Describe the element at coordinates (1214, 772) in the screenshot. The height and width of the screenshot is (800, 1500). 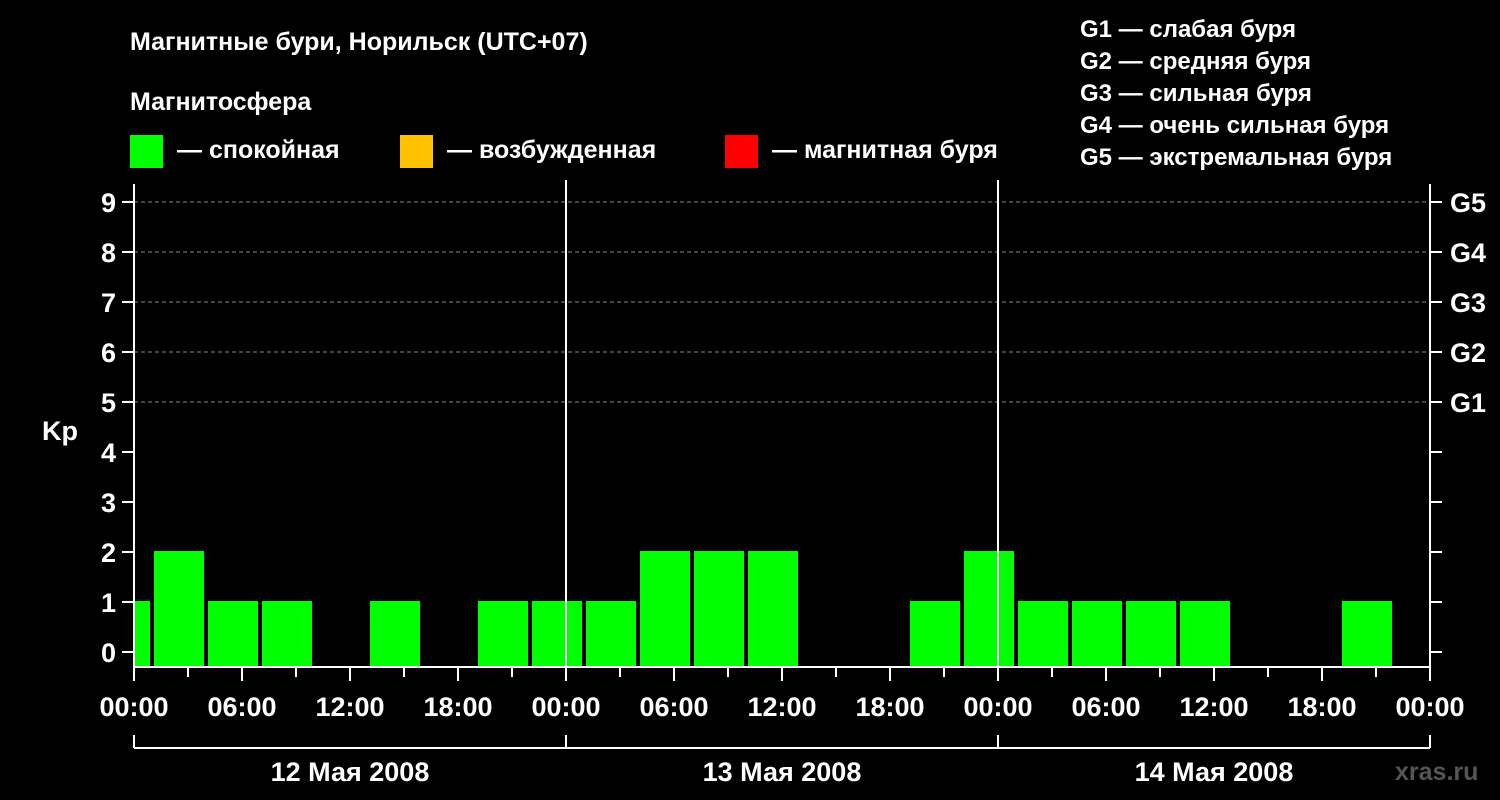
I see `day-label: 14 Мая 2008` at that location.